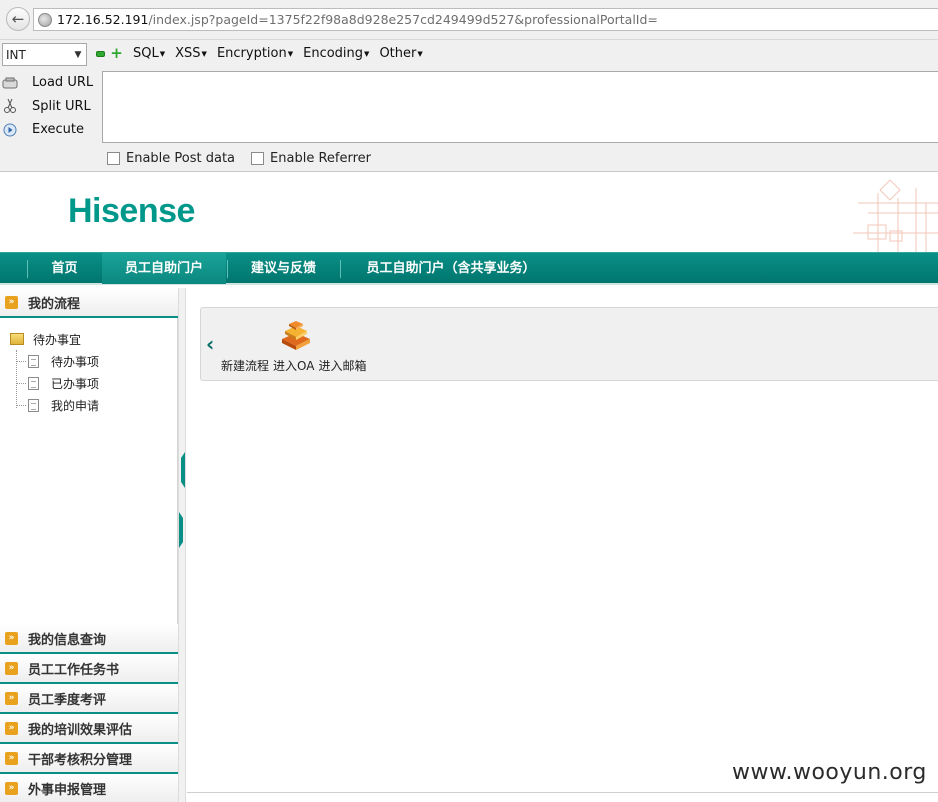 This screenshot has width=938, height=802. I want to click on sidebar-section-my-process: » 我的流程, so click(89, 303).